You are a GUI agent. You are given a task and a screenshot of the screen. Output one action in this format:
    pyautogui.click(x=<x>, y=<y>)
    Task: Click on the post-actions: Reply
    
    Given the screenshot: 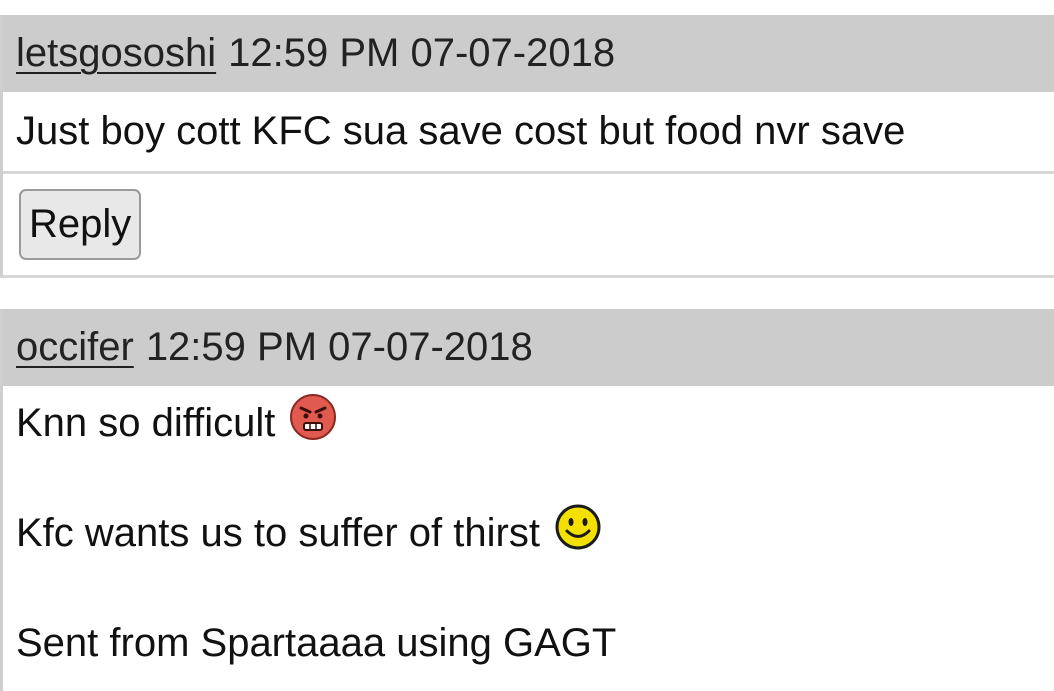 What is the action you would take?
    pyautogui.click(x=528, y=224)
    